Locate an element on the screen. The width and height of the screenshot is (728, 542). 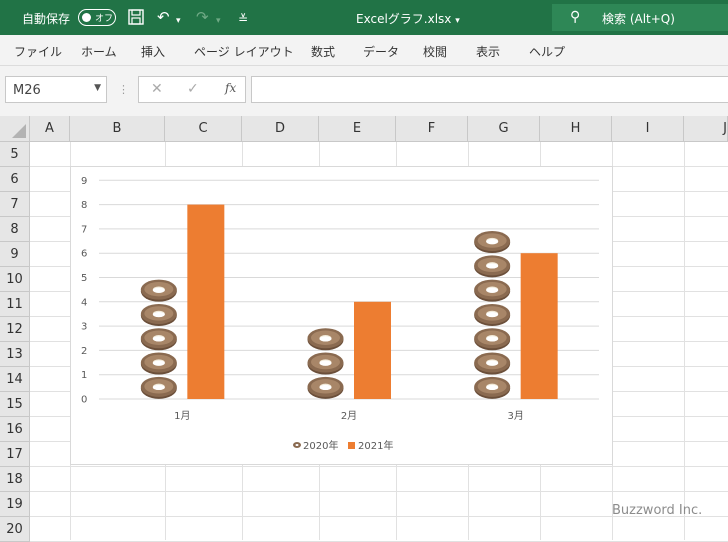
column-header-d: D is located at coordinates (280, 129).